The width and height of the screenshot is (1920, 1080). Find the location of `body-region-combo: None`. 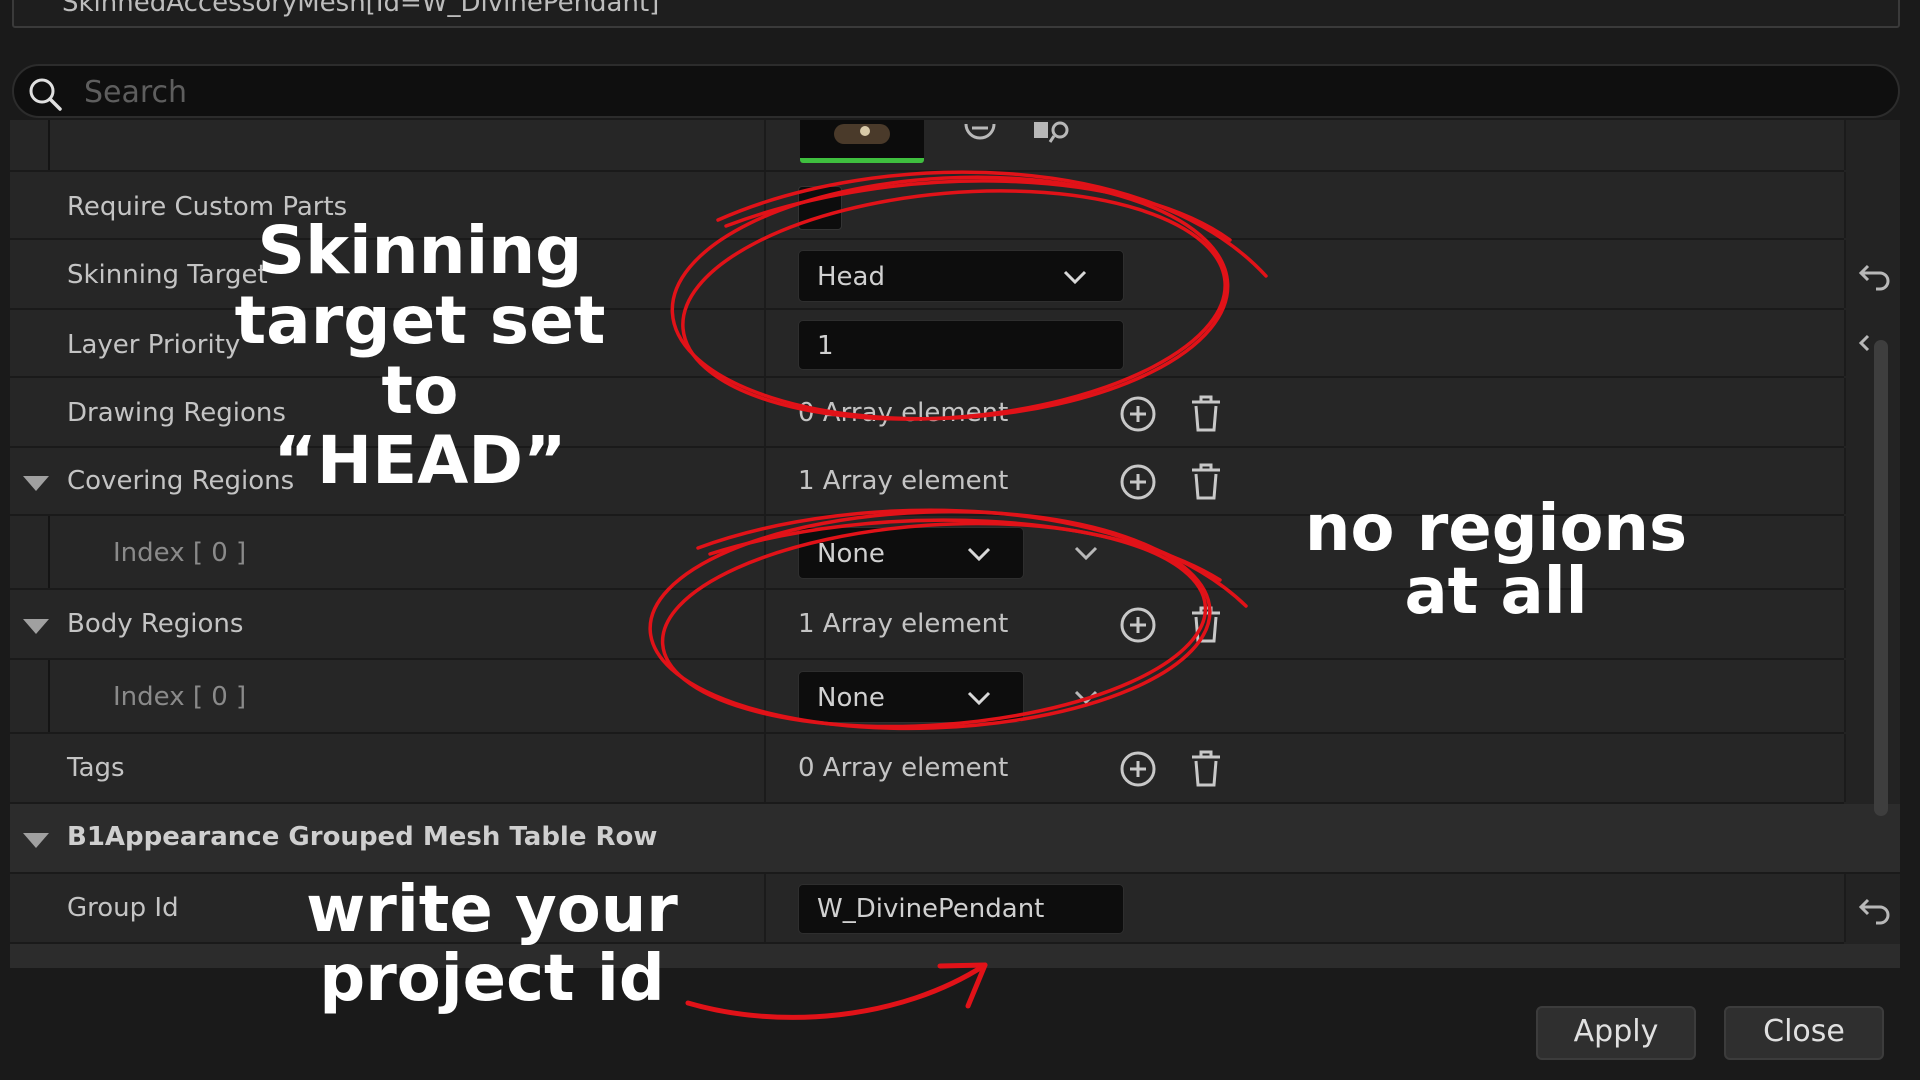

body-region-combo: None is located at coordinates (911, 697).